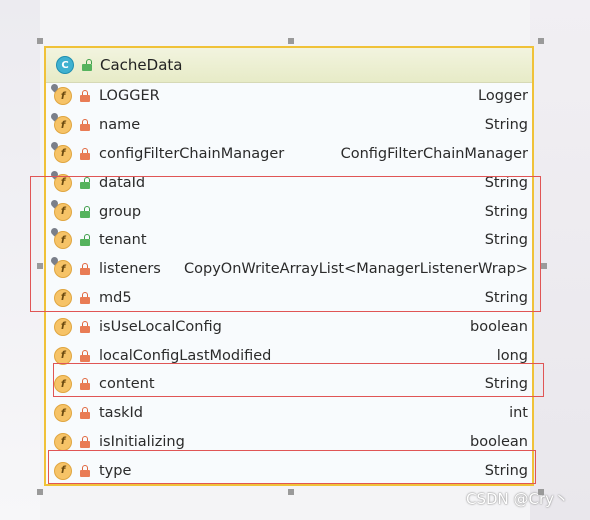 The height and width of the screenshot is (520, 590). I want to click on field-name: listeners, so click(130, 269).